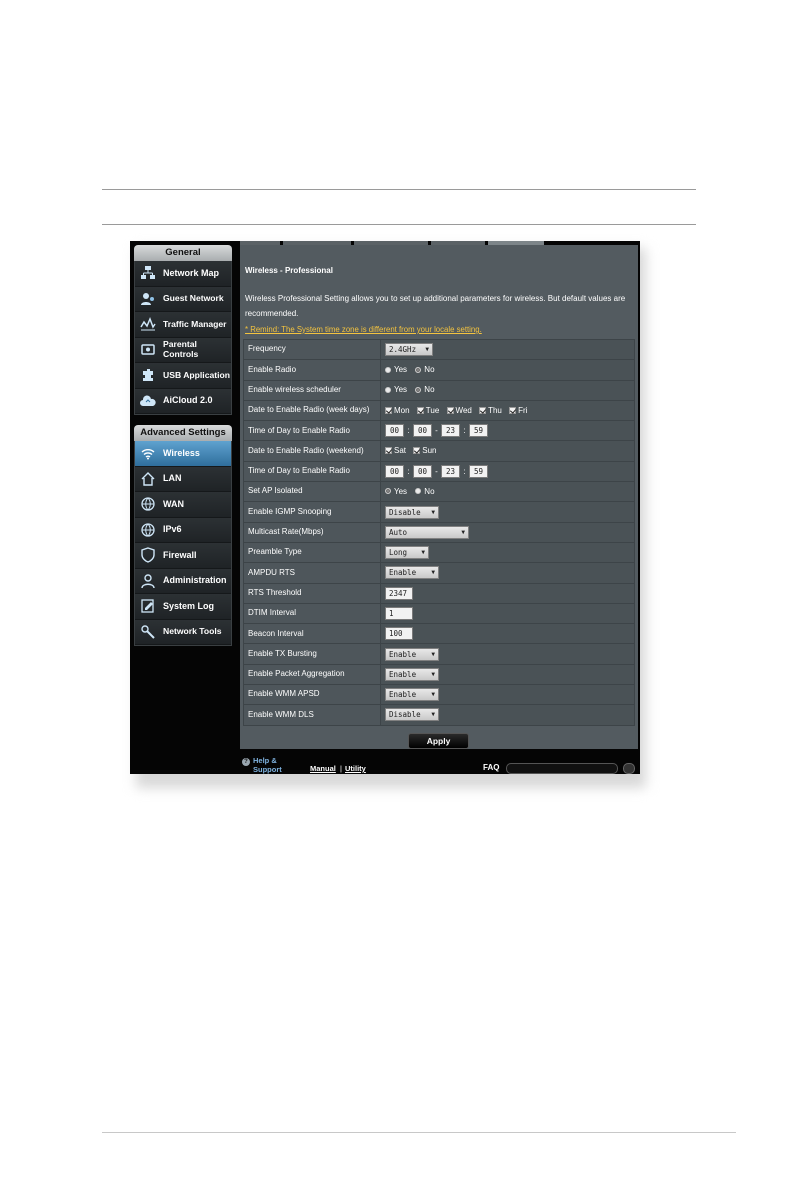  What do you see at coordinates (312, 654) in the screenshot?
I see `tx-bursting-label: Enable TX Bursting` at bounding box center [312, 654].